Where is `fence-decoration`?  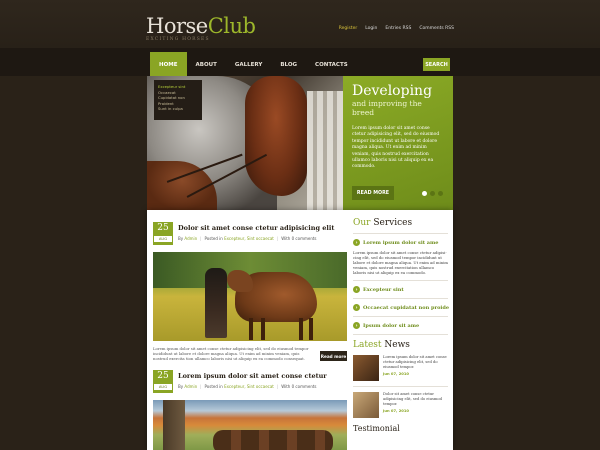
fence-decoration is located at coordinates (325, 150).